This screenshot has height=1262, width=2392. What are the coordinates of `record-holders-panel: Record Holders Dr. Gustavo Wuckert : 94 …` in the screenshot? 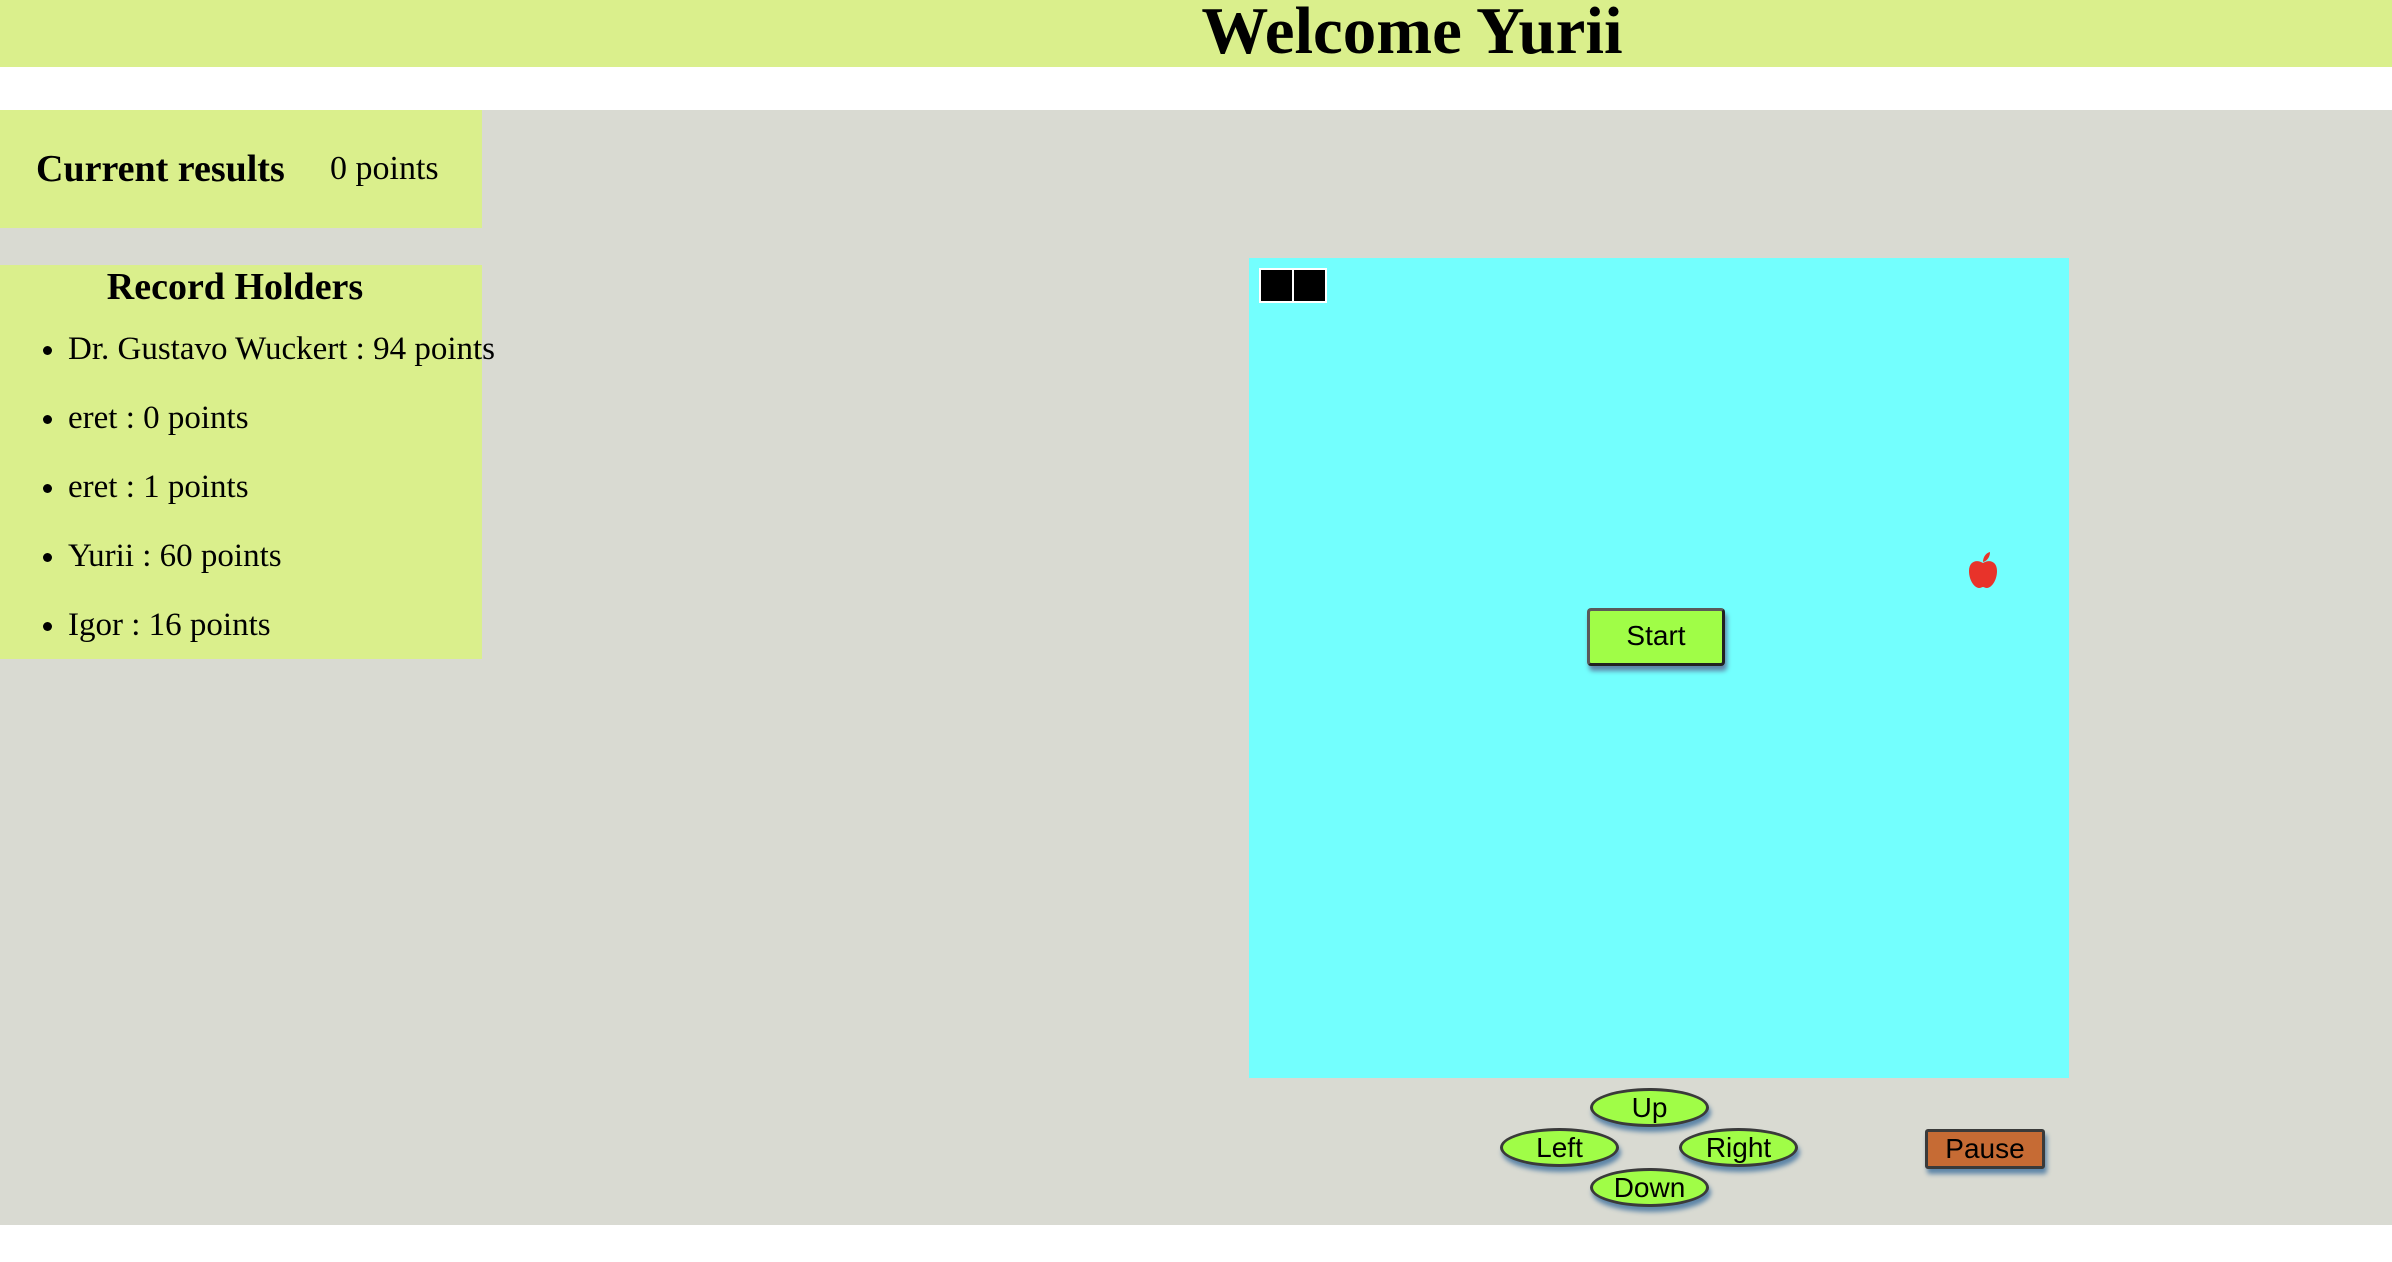 It's located at (247, 462).